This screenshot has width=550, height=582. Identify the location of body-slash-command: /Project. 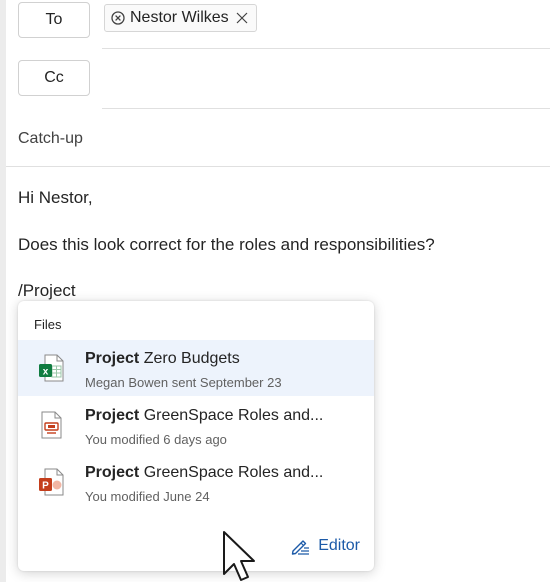
(47, 291).